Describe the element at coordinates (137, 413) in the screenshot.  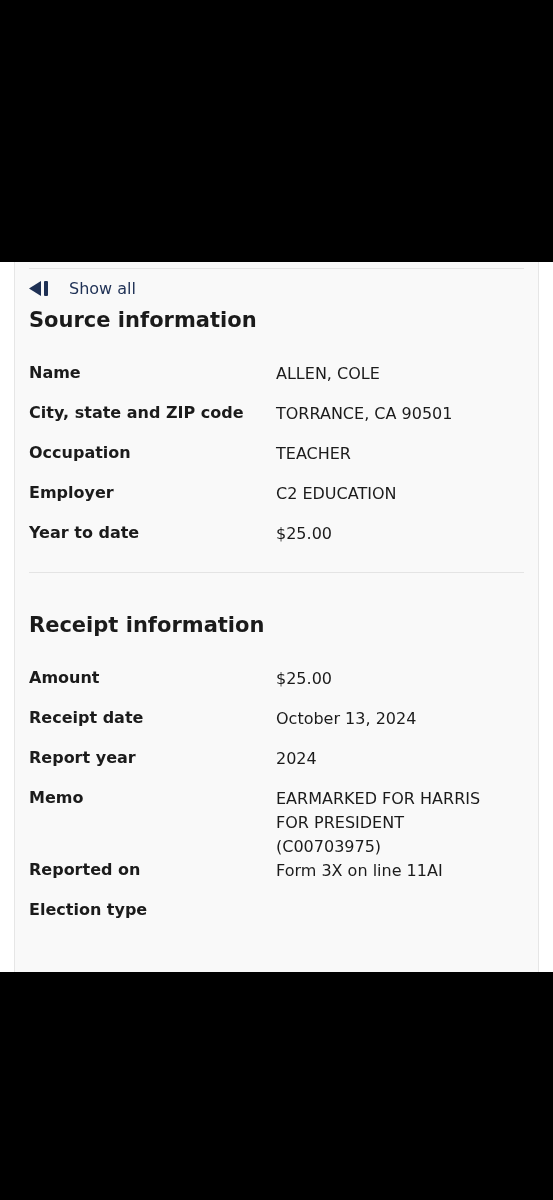
I see `field-label: City, state and ZIP code` at that location.